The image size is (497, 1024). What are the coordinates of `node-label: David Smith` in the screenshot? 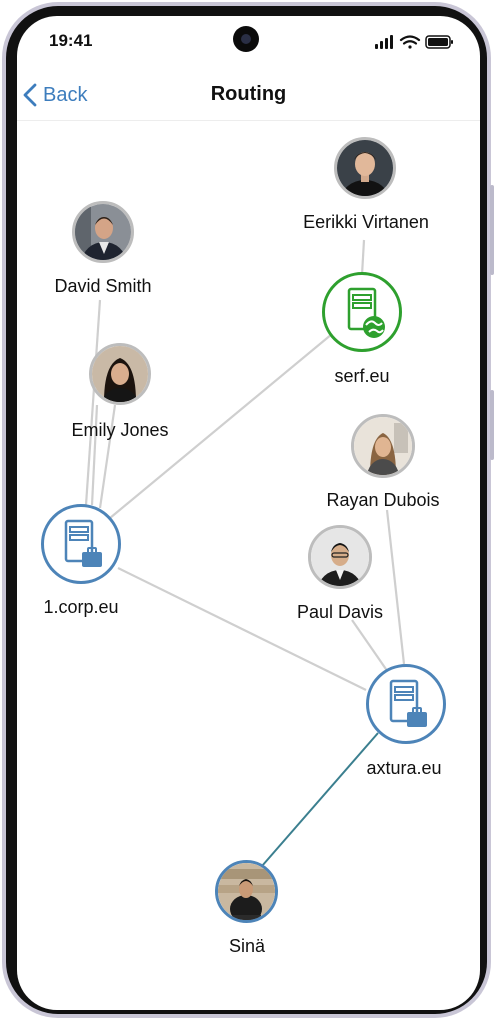 It's located at (103, 286).